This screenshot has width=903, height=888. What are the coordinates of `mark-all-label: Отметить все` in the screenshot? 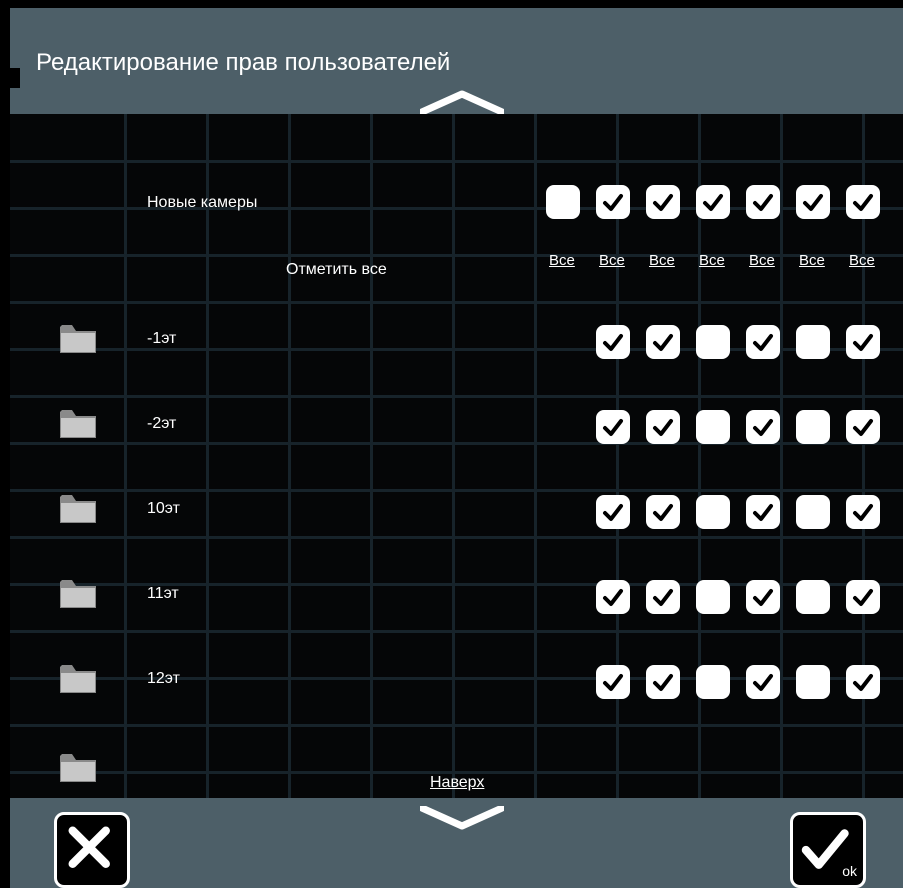 It's located at (336, 269).